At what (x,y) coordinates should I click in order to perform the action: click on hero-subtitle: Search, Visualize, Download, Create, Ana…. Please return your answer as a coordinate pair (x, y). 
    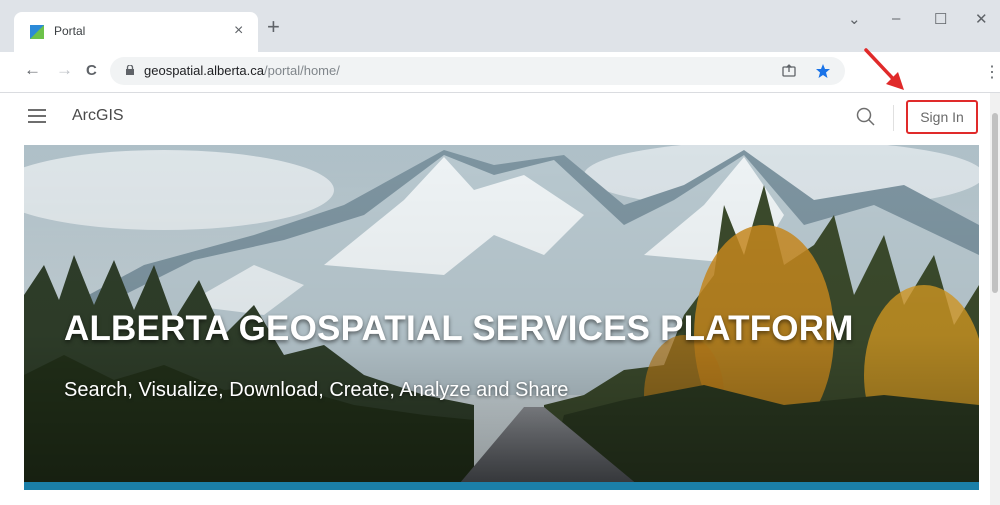
    Looking at the image, I should click on (316, 390).